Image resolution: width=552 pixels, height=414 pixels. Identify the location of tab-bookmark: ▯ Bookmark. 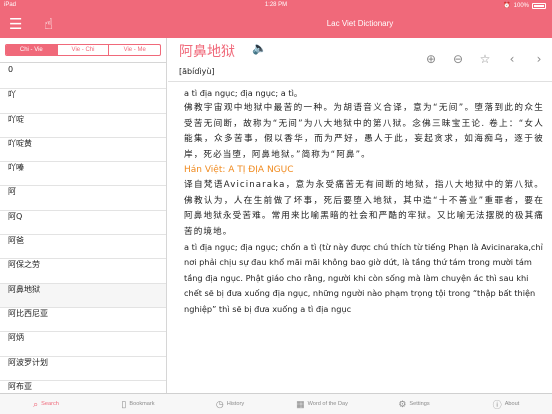
(138, 404).